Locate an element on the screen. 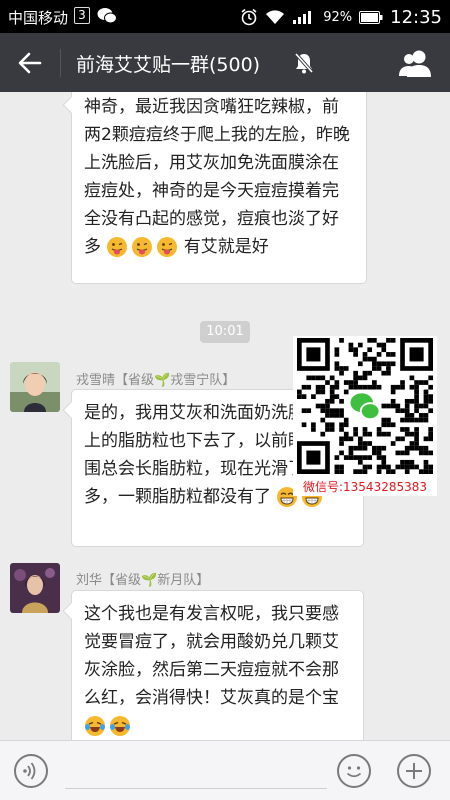 The width and height of the screenshot is (450, 800). input-bar is located at coordinates (225, 770).